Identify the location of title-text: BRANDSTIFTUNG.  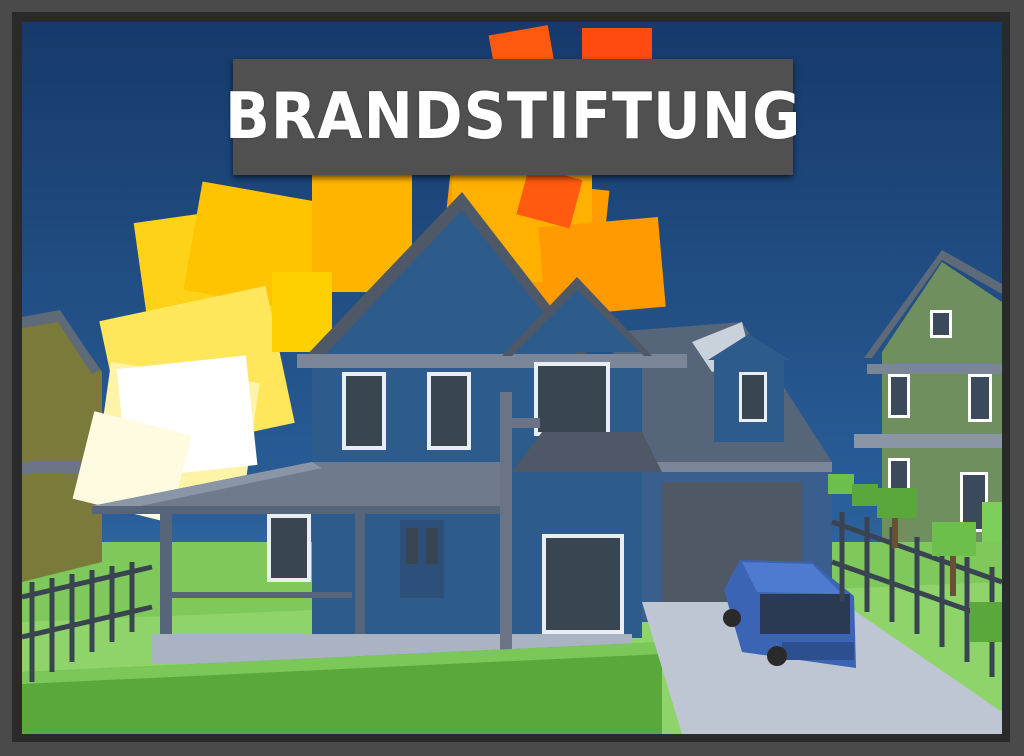
(513, 117).